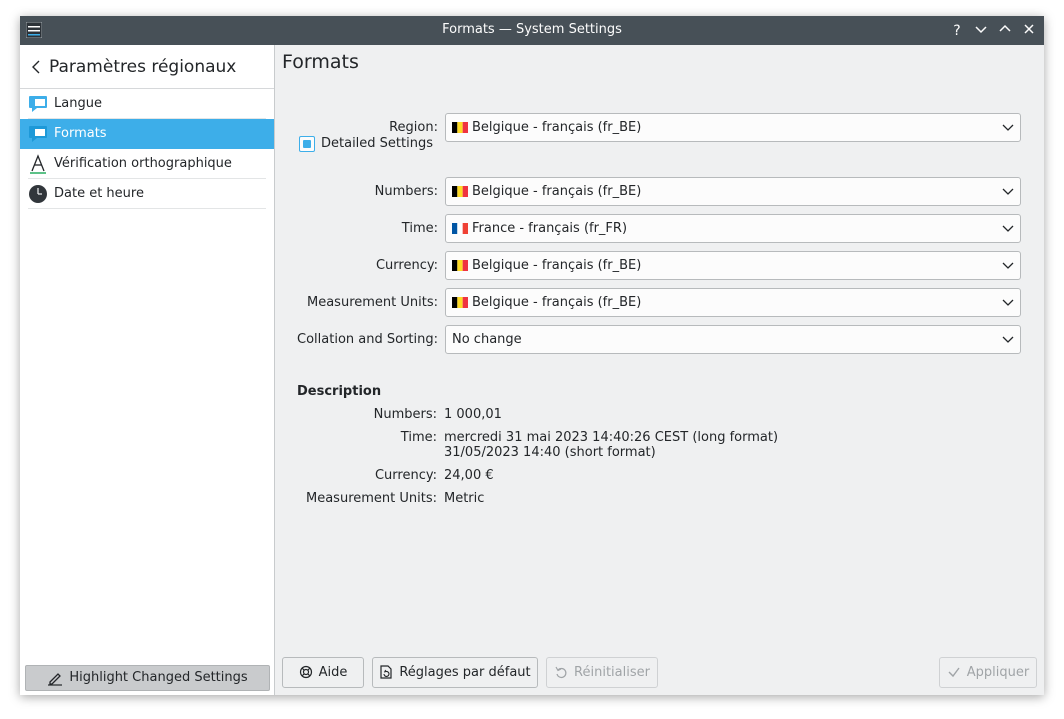  I want to click on back-arrow-icon, so click(36, 67).